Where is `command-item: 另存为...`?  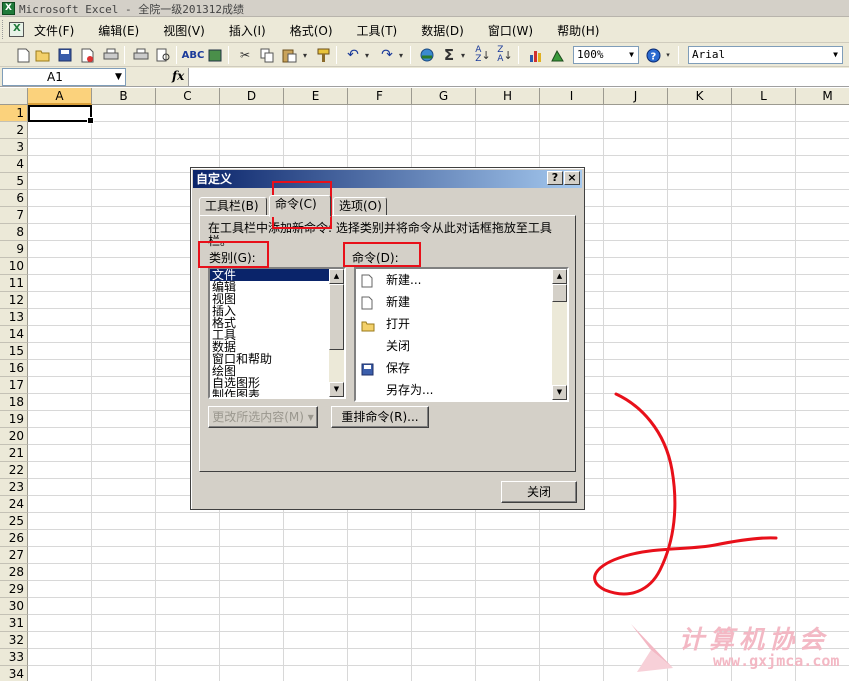
command-item: 另存为... is located at coordinates (461, 389).